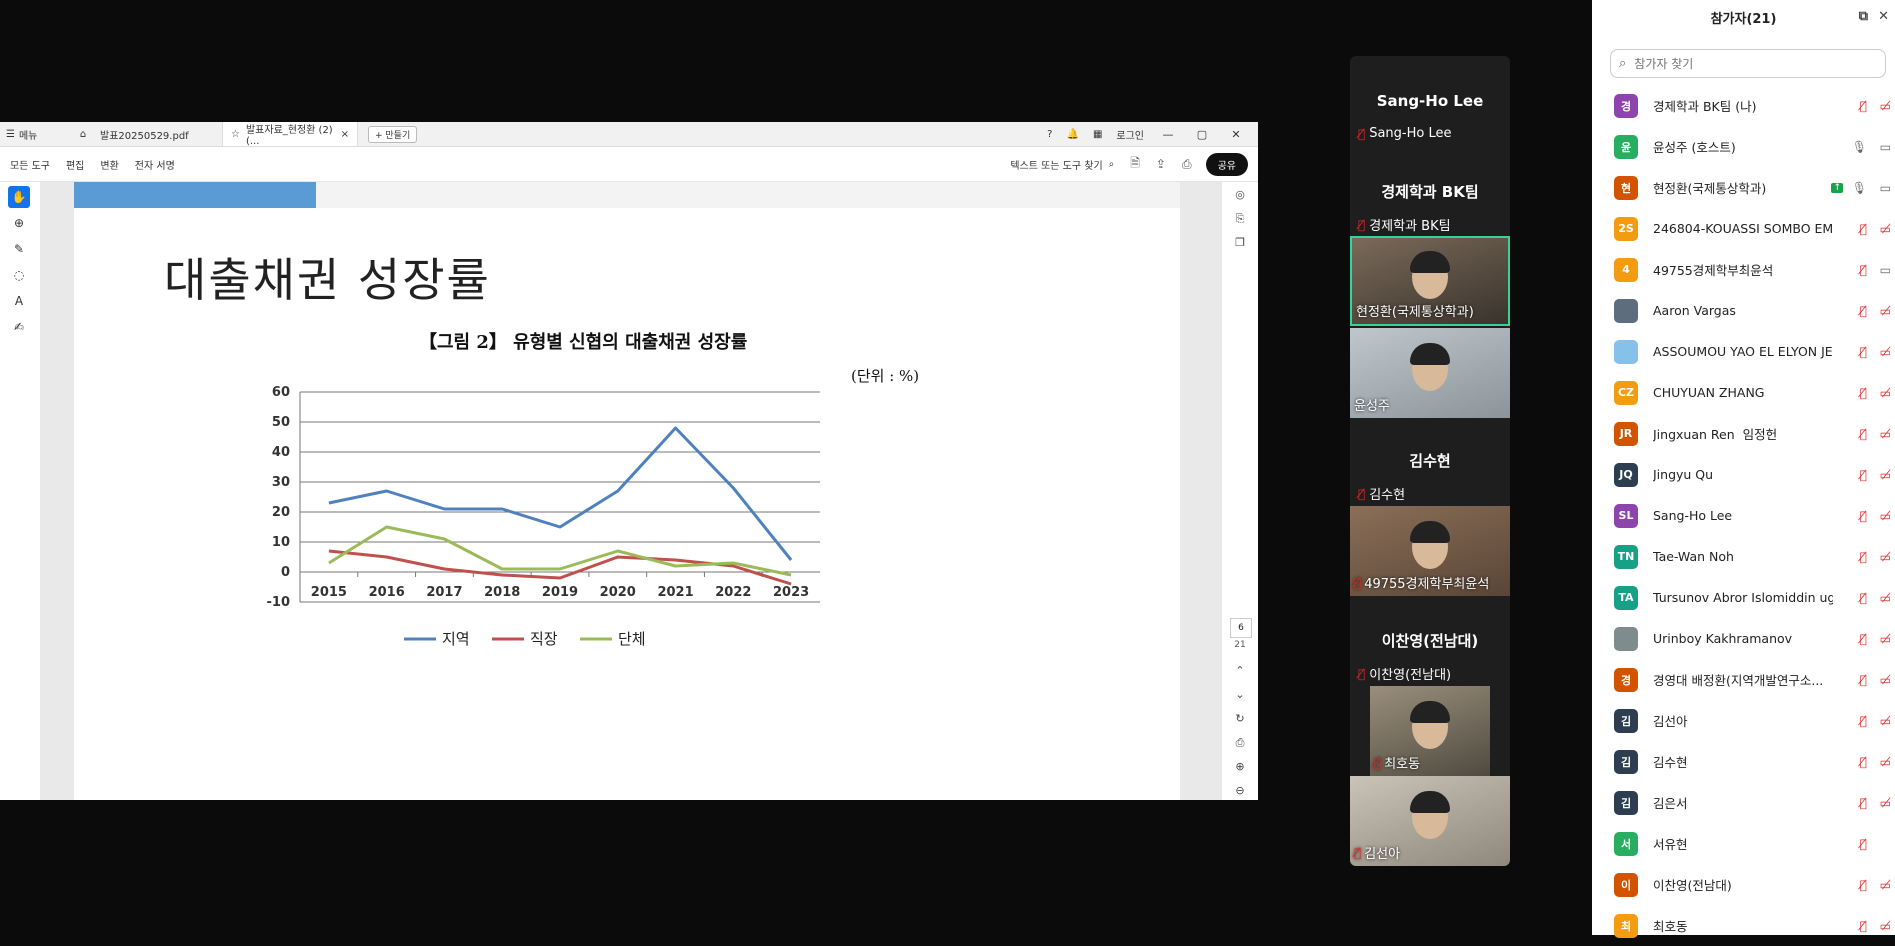 The height and width of the screenshot is (946, 1895). Describe the element at coordinates (1430, 551) in the screenshot. I see `video-tile: 🎙̸49755경제학부최윤석` at that location.